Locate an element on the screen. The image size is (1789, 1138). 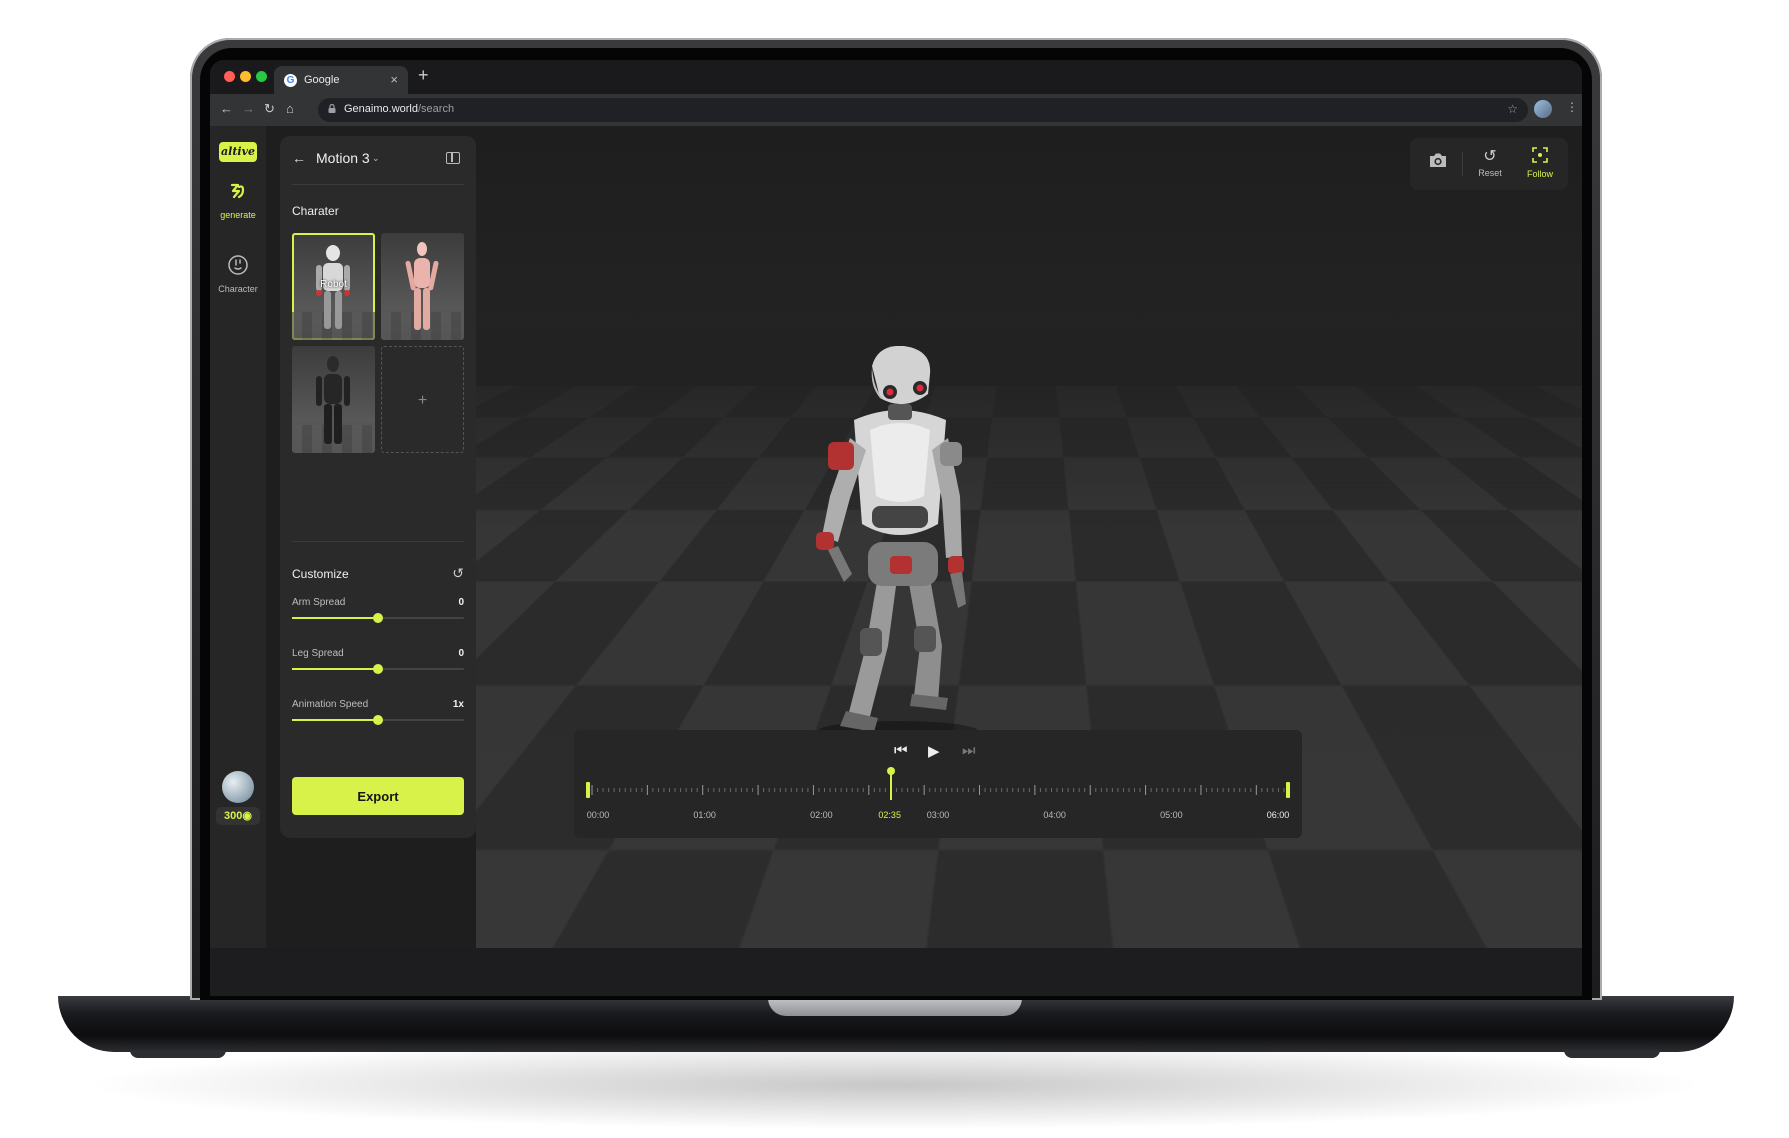
rail-item-label: generate is located at coordinates (238, 215).